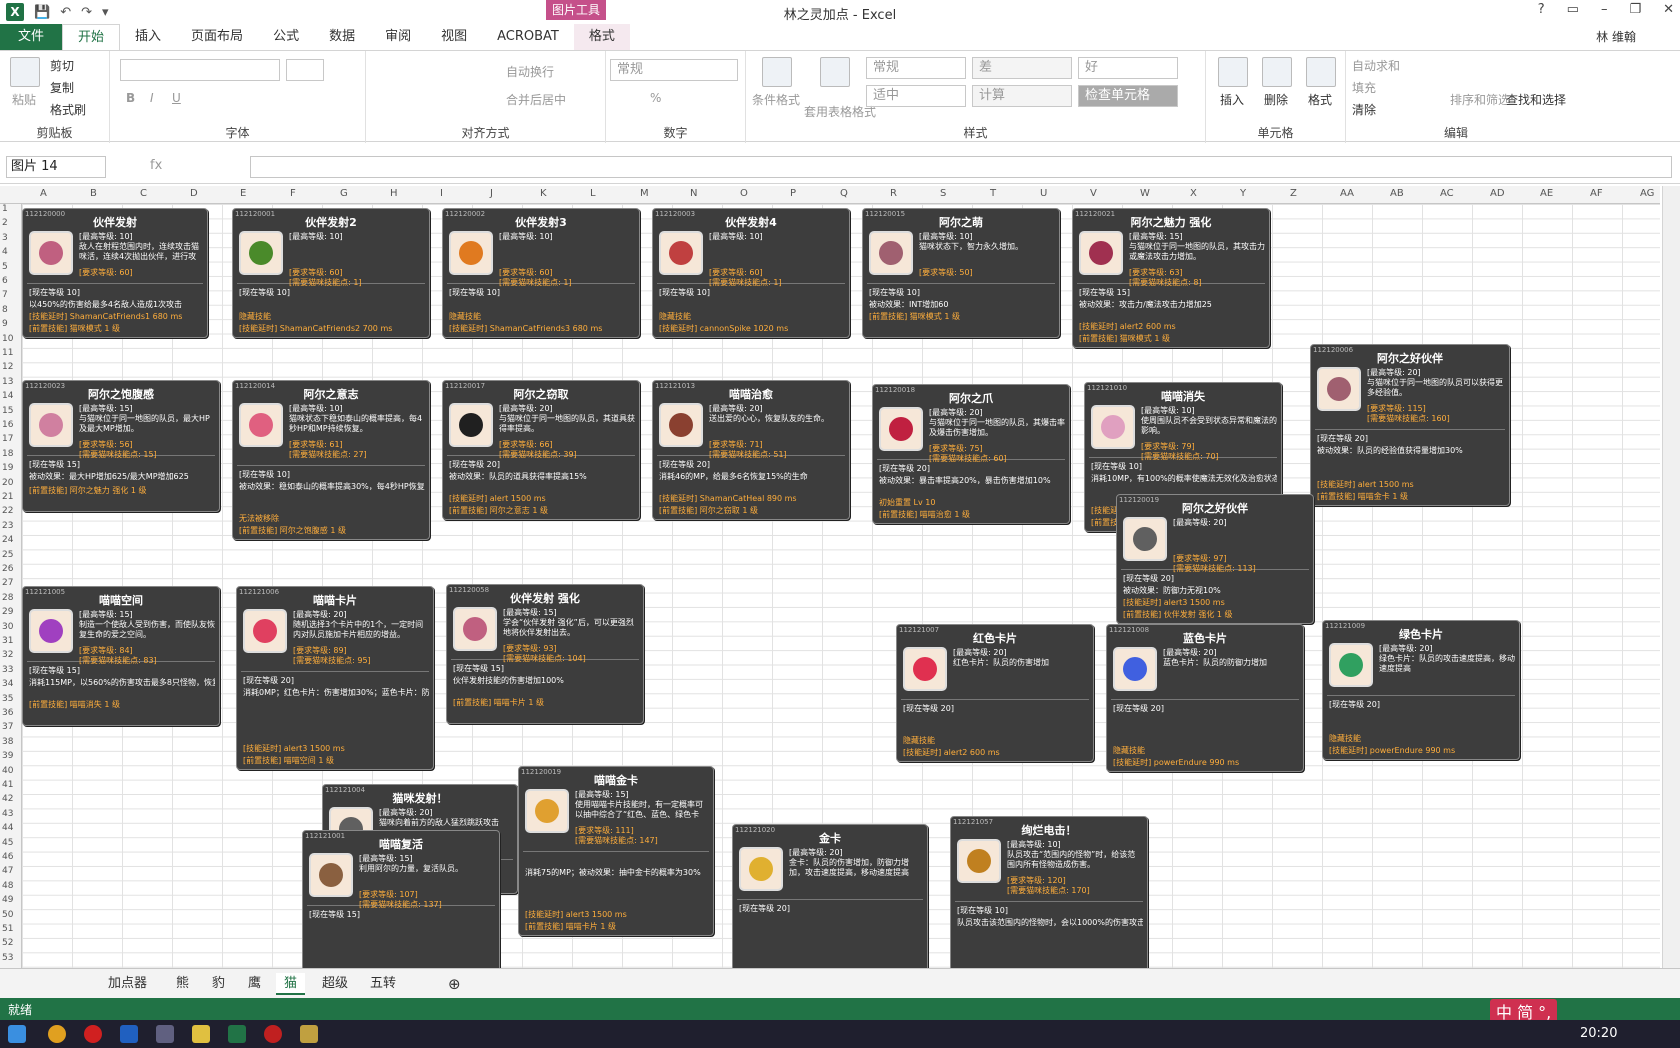 This screenshot has height=1048, width=1680. What do you see at coordinates (528, 37) in the screenshot?
I see `tab-acrobat: ACROBAT` at bounding box center [528, 37].